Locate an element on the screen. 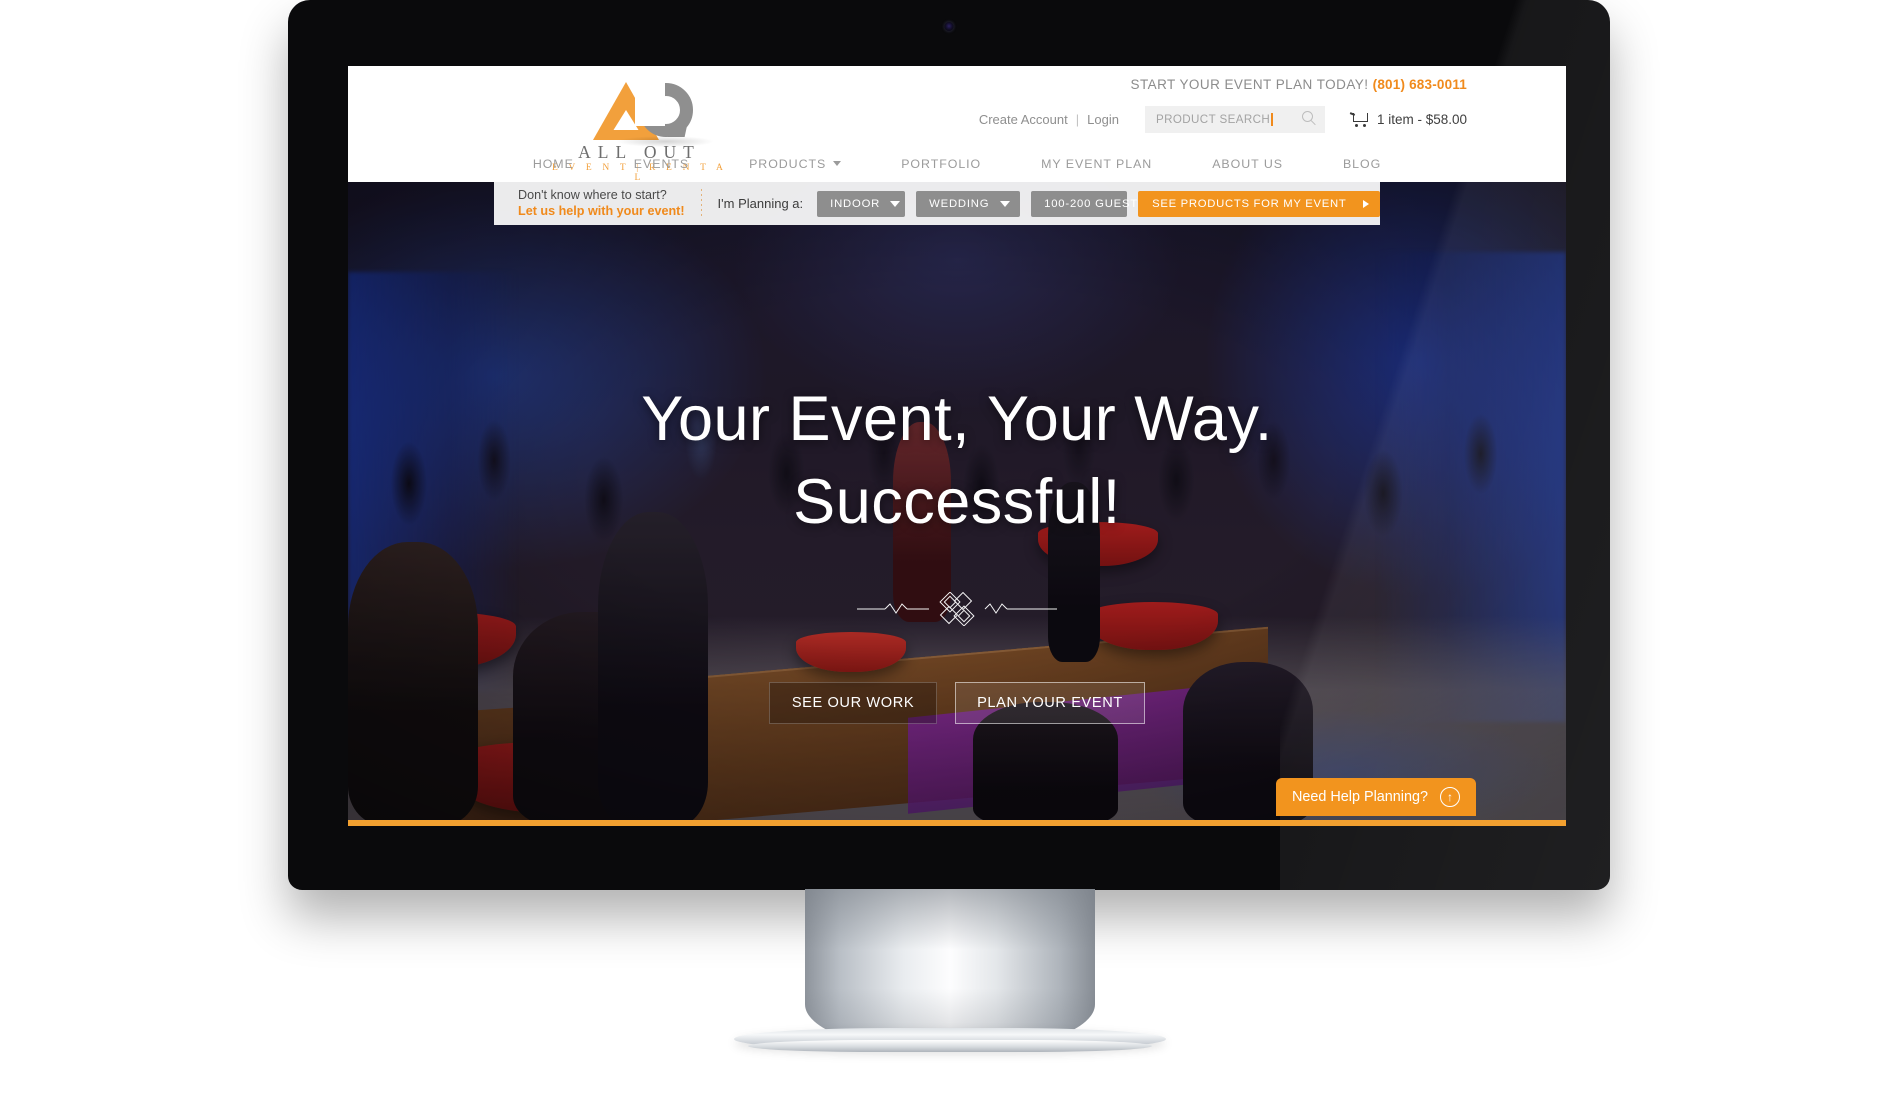  plan-your-event-label: PLAN YOUR EVENT is located at coordinates (1050, 703).